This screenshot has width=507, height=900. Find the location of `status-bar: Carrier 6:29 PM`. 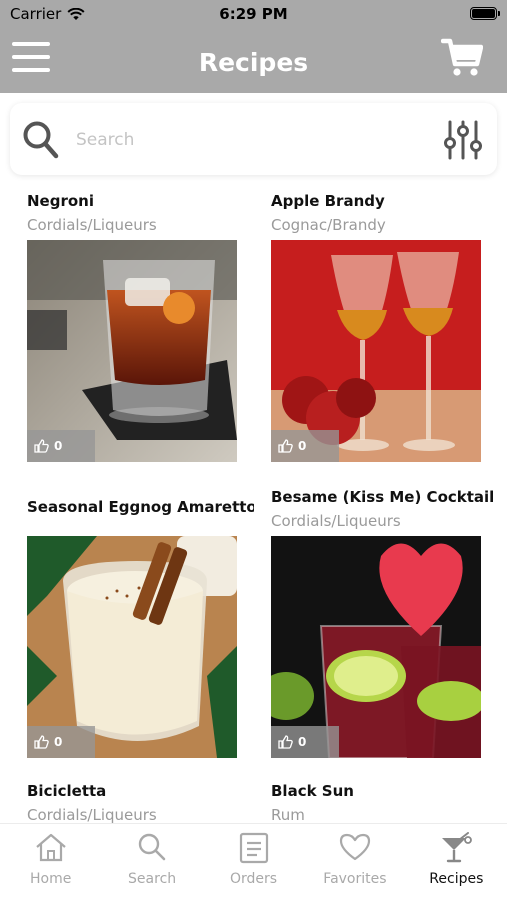

status-bar: Carrier 6:29 PM is located at coordinates (253, 14).